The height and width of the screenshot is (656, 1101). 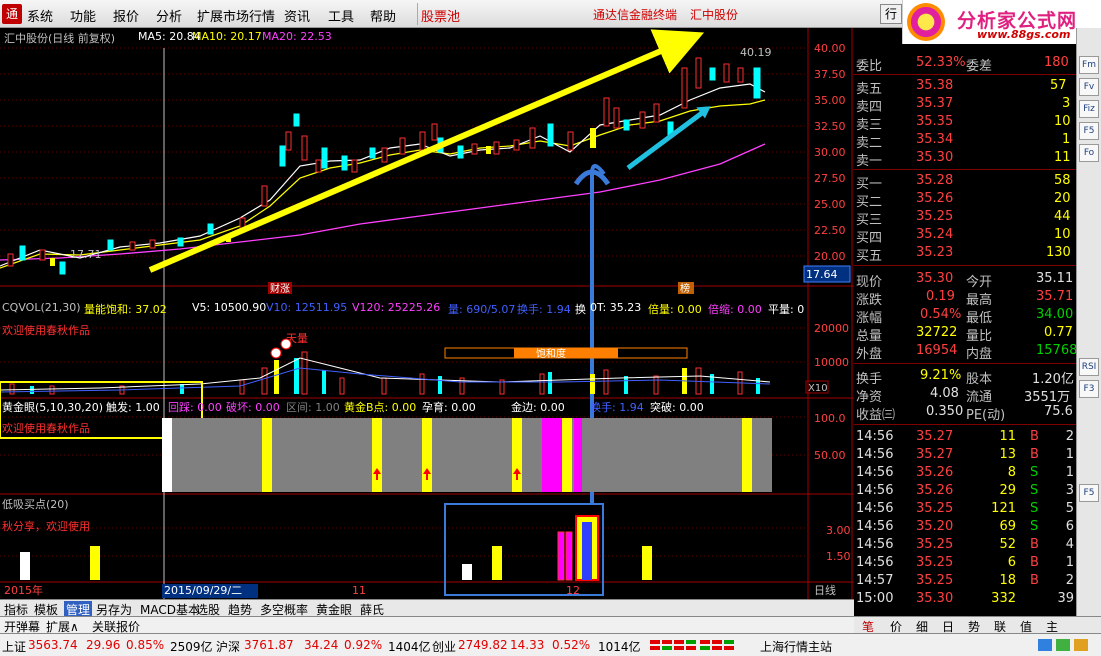 I want to click on menu-tools: 工具, so click(x=341, y=15).